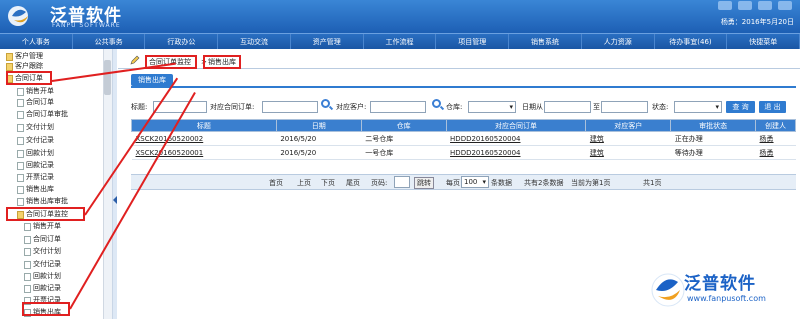  Describe the element at coordinates (328, 183) in the screenshot. I see `next-page-link: 下页` at that location.